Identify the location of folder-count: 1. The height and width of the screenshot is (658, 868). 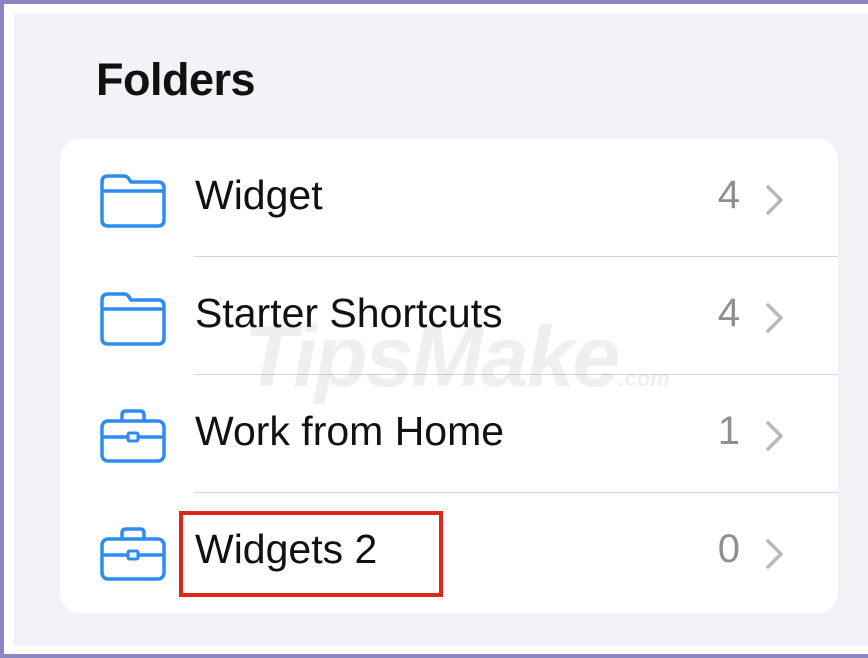
(728, 431).